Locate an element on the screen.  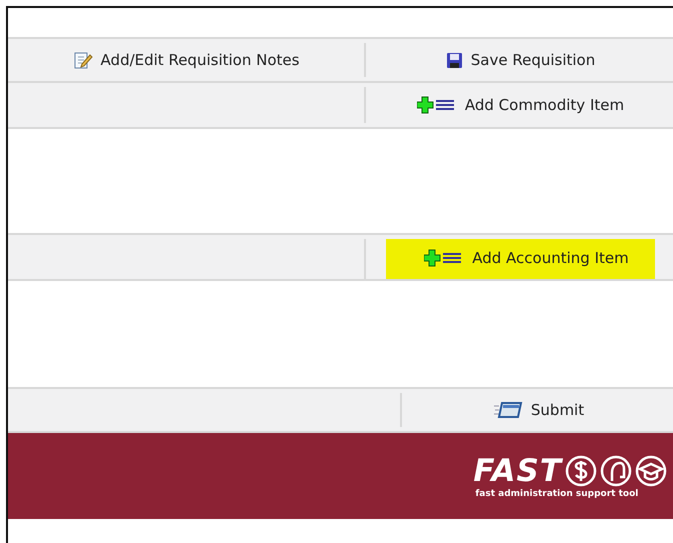
add-commodity-button: Add Commodity Item is located at coordinates (520, 105).